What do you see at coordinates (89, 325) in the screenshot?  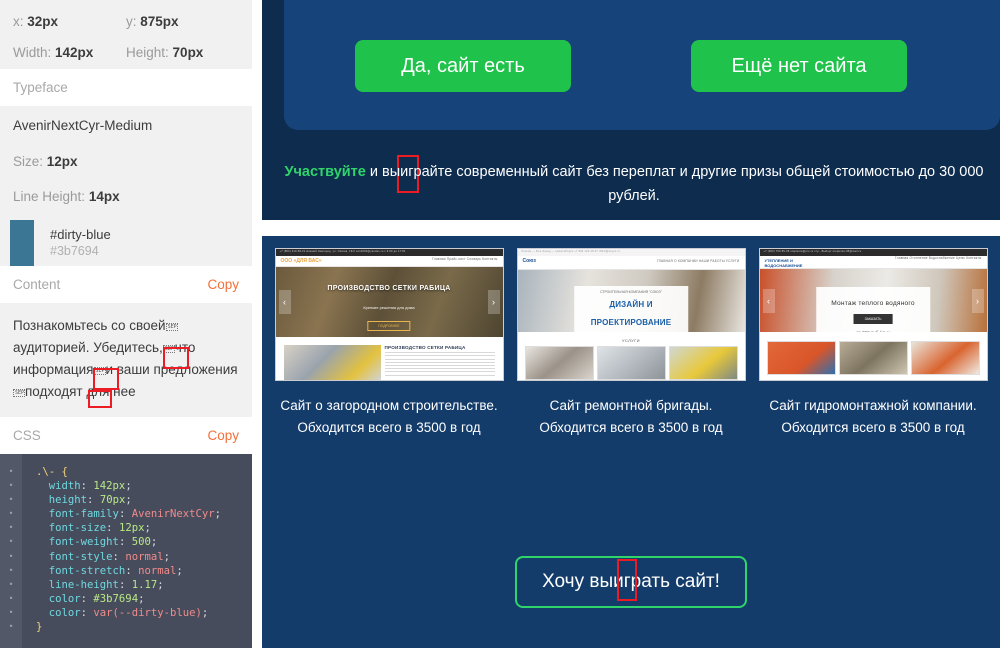 I see `content-line-1: Познакомьтесь со своей` at bounding box center [89, 325].